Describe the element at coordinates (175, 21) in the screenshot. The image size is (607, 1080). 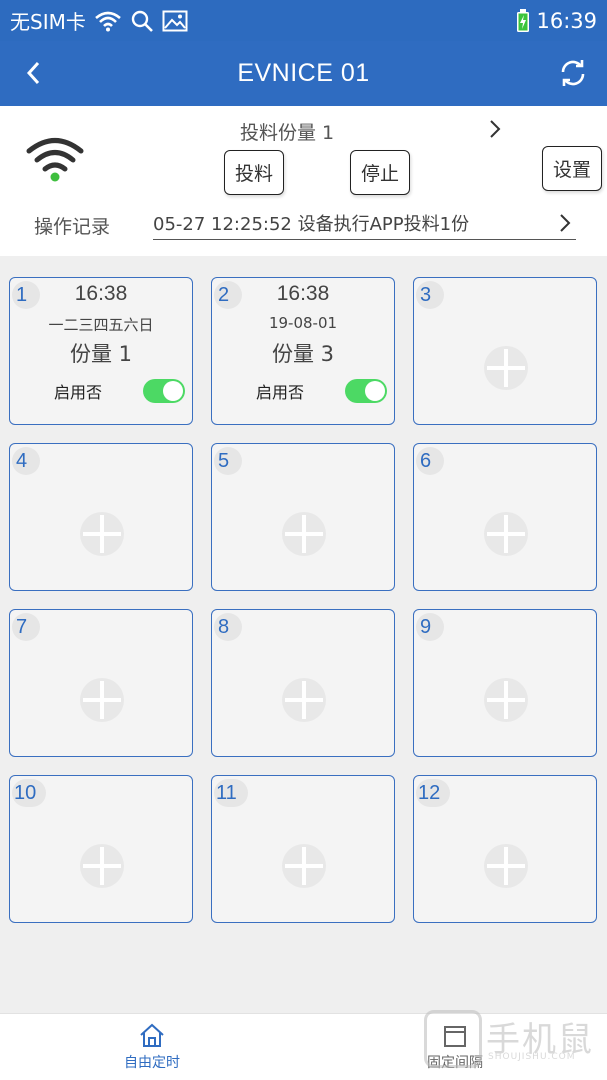
I see `image-icon` at that location.